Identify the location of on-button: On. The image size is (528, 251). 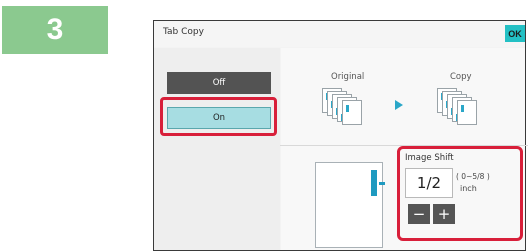
(219, 118).